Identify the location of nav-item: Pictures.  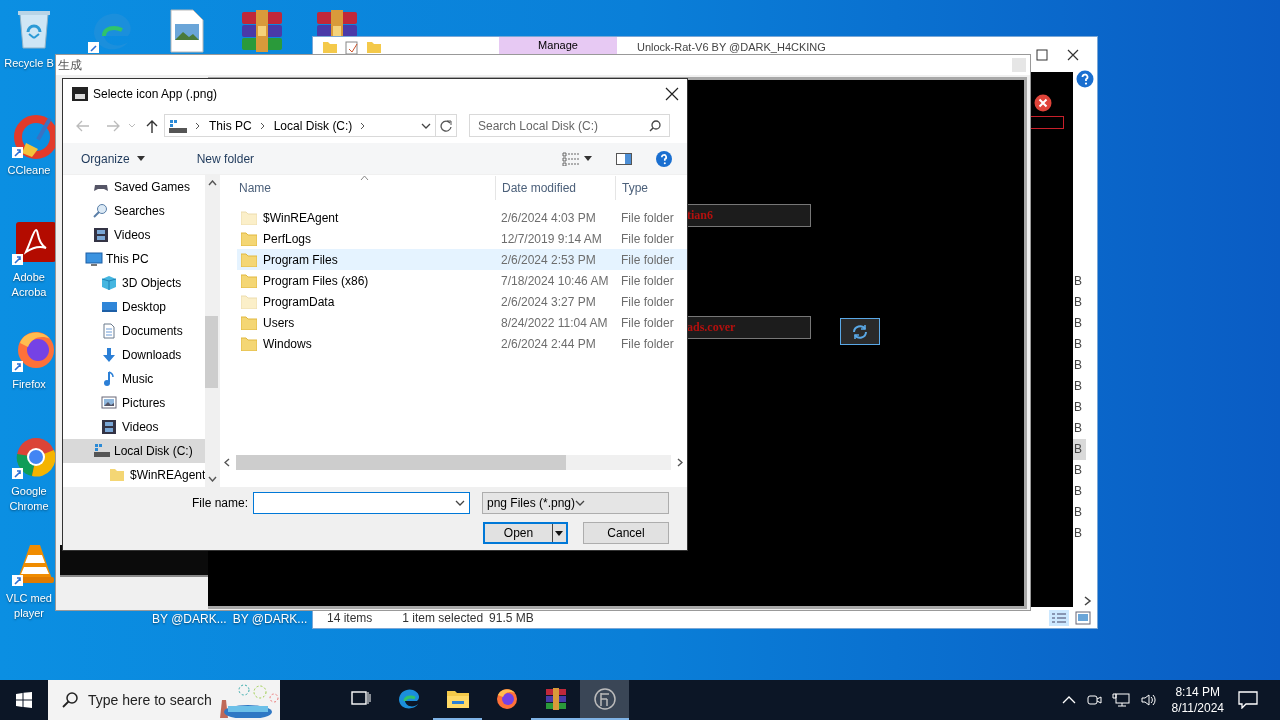
(134, 403).